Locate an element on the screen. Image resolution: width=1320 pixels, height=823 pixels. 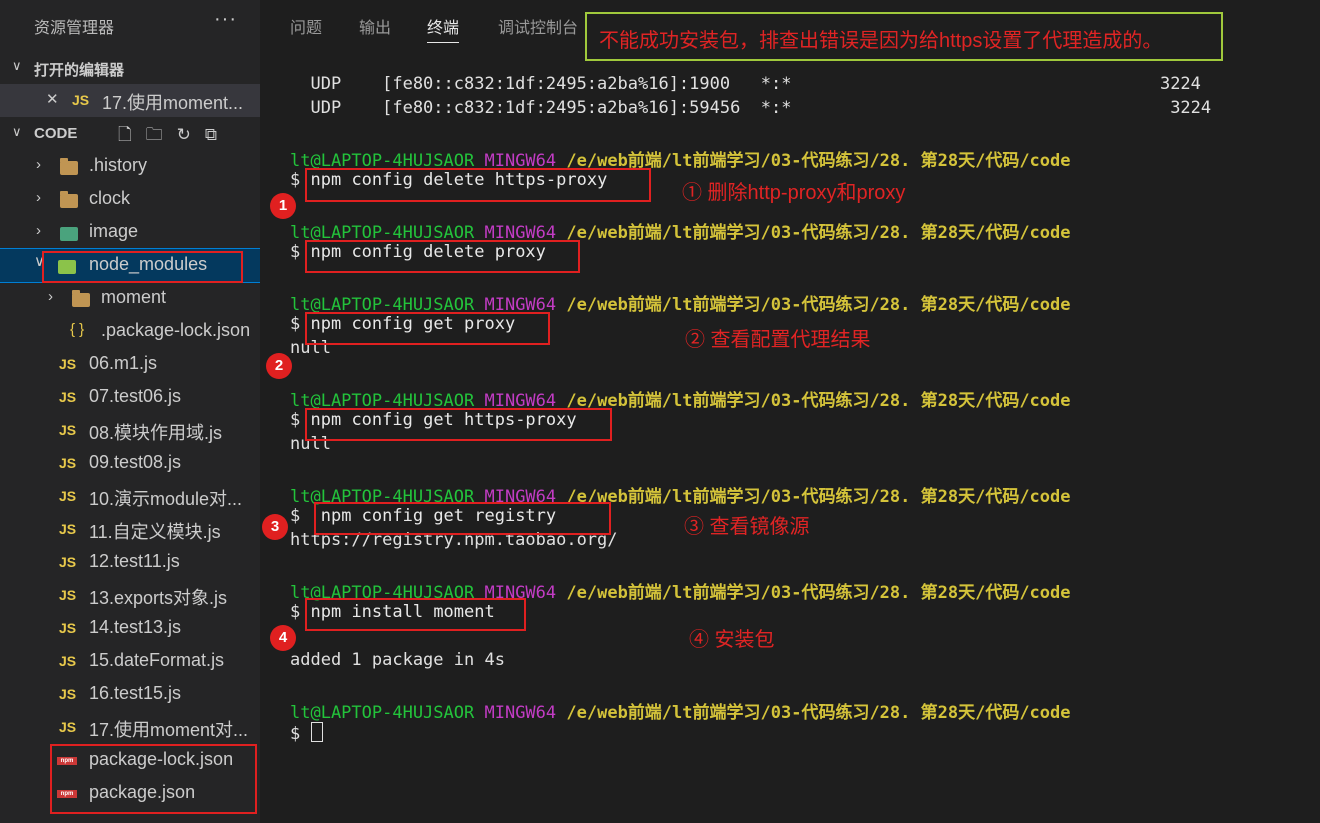
tree-item-image: › image is located at coordinates (130, 232).